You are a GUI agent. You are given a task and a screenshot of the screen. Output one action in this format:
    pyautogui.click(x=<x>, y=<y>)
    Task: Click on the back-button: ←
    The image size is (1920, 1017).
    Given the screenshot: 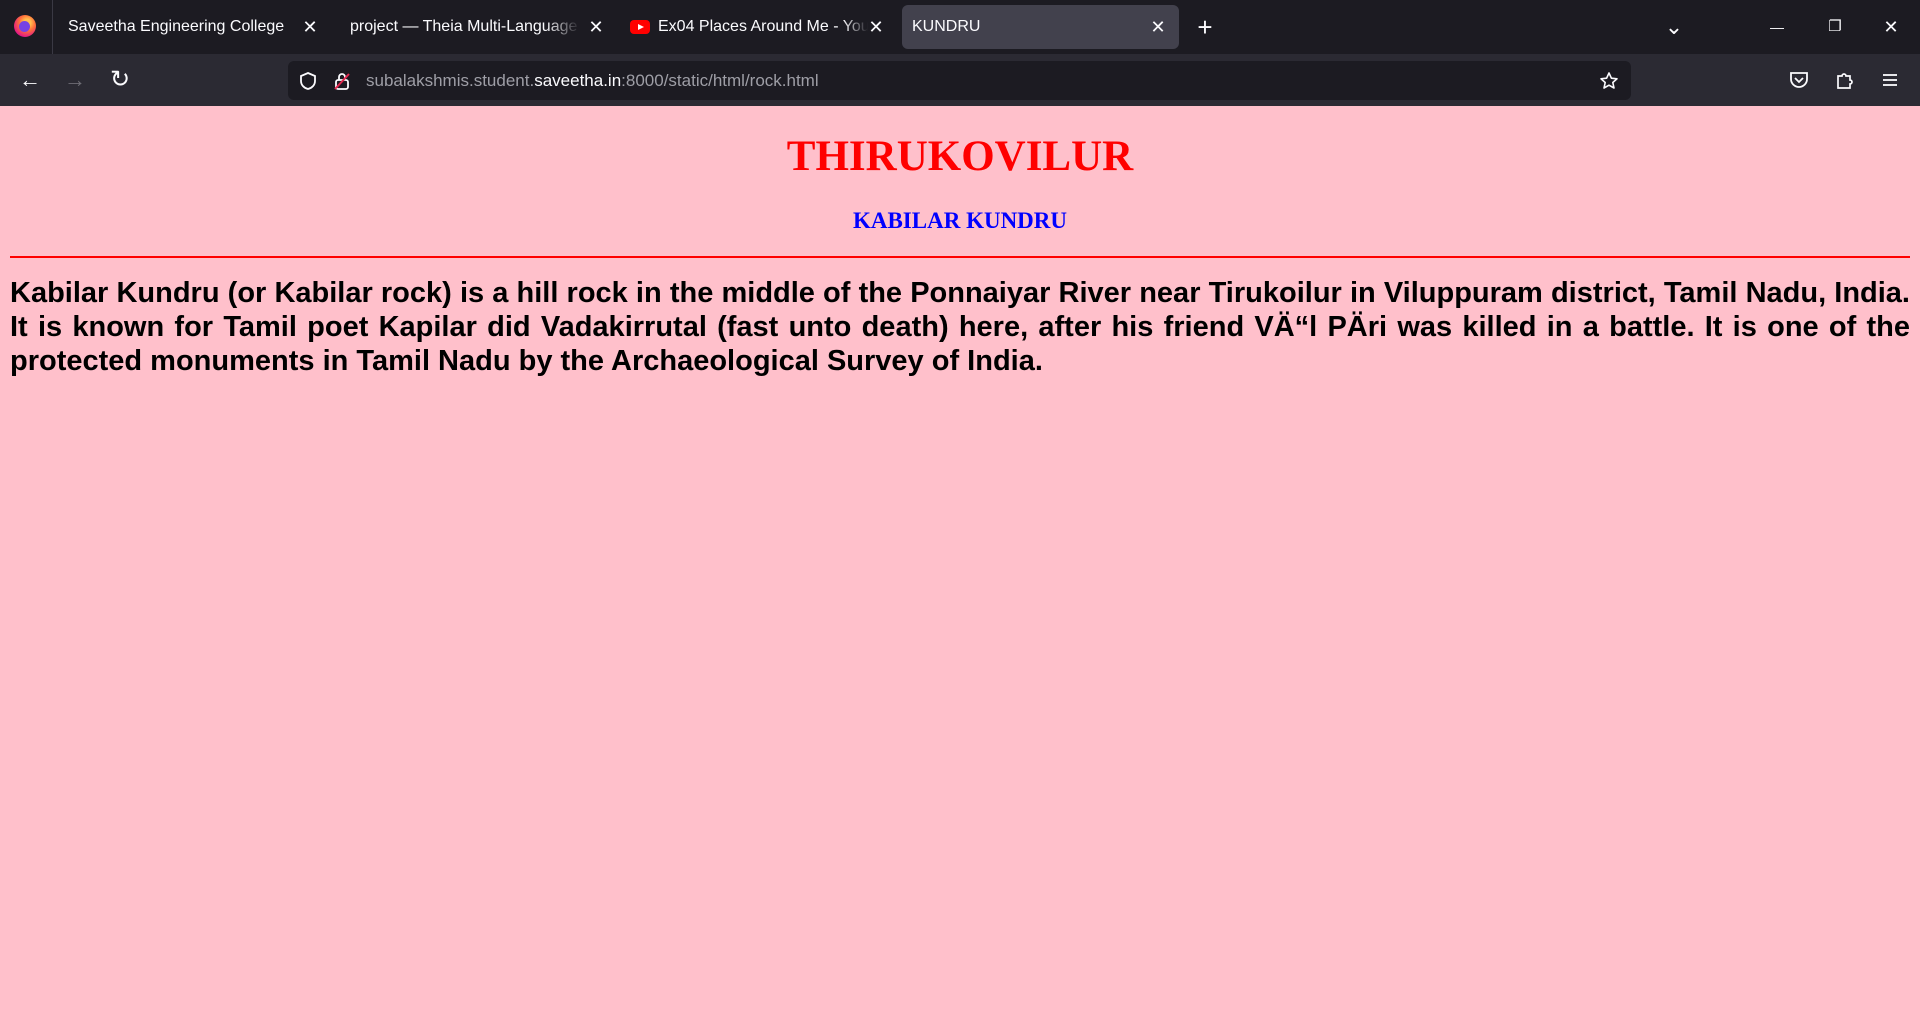 What is the action you would take?
    pyautogui.click(x=30, y=80)
    